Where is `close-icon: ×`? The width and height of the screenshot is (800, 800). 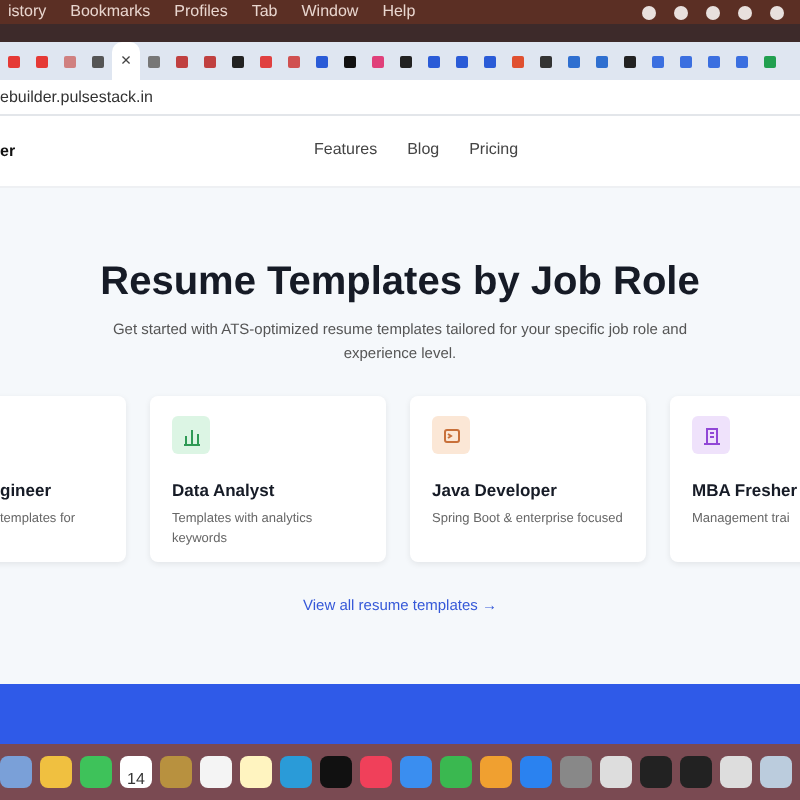
close-icon: × is located at coordinates (126, 61).